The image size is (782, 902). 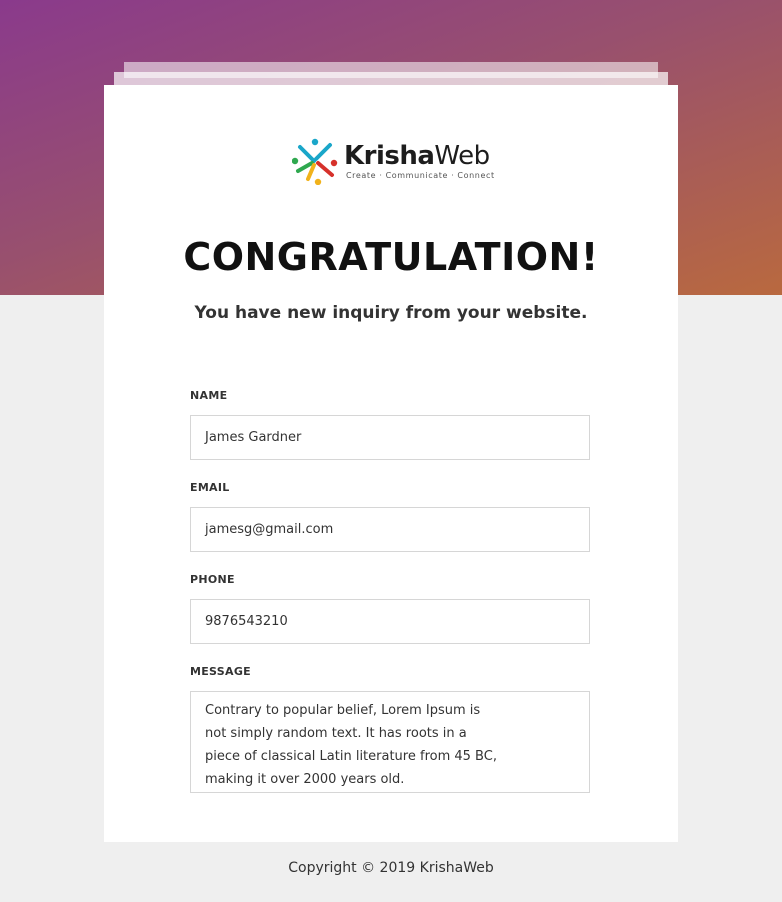 What do you see at coordinates (390, 529) in the screenshot?
I see `email-field: jamesg@gmail.com` at bounding box center [390, 529].